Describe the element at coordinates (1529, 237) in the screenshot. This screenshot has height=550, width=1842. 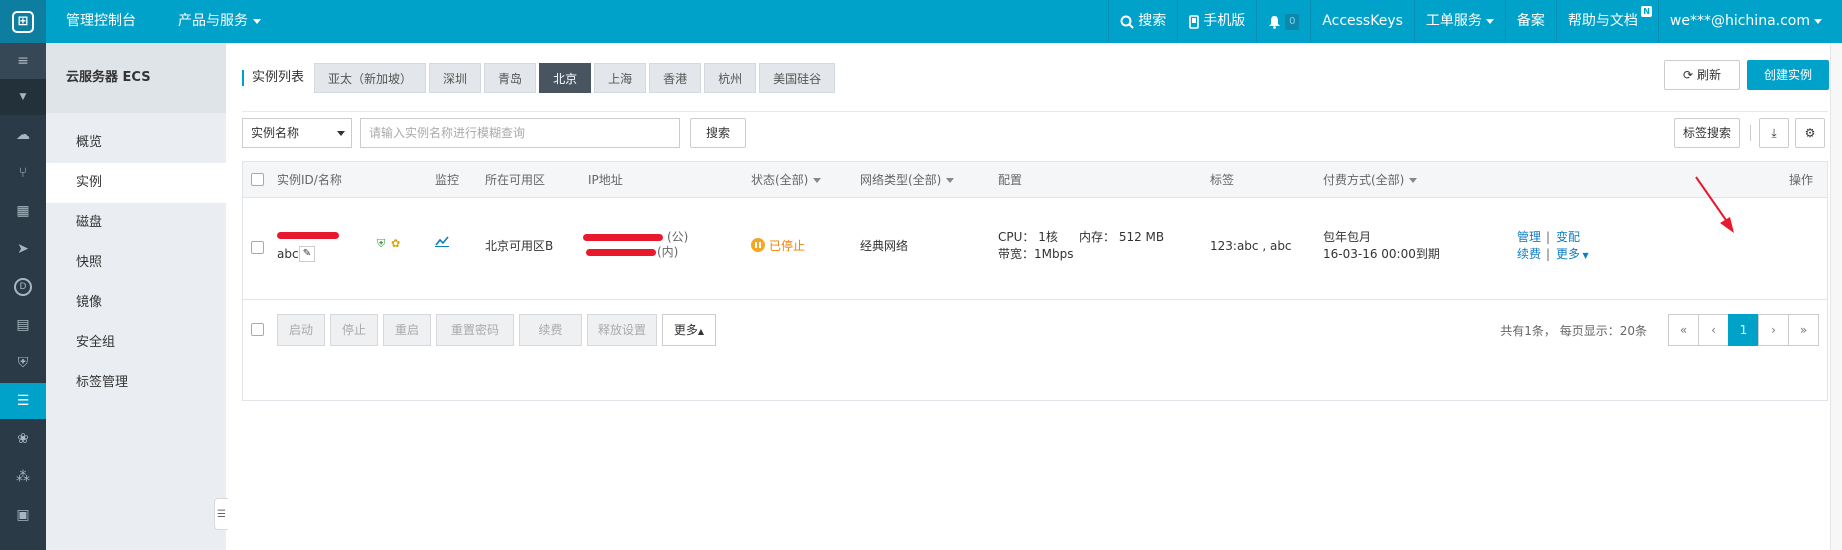
I see `manage-link: 管理` at that location.